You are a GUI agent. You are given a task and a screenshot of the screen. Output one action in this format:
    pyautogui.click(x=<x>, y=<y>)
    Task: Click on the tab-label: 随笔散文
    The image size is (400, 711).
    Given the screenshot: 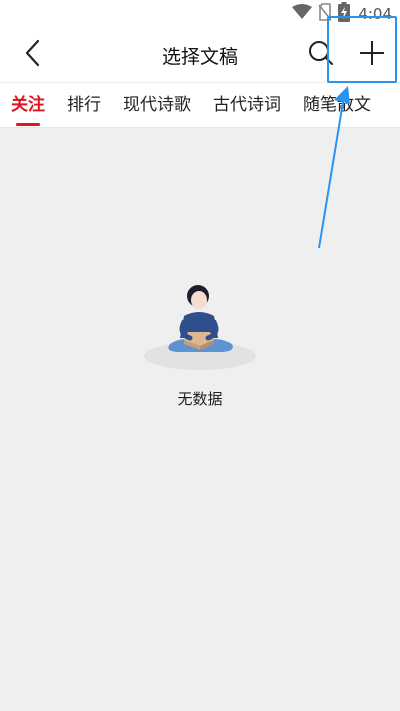 What is the action you would take?
    pyautogui.click(x=337, y=105)
    